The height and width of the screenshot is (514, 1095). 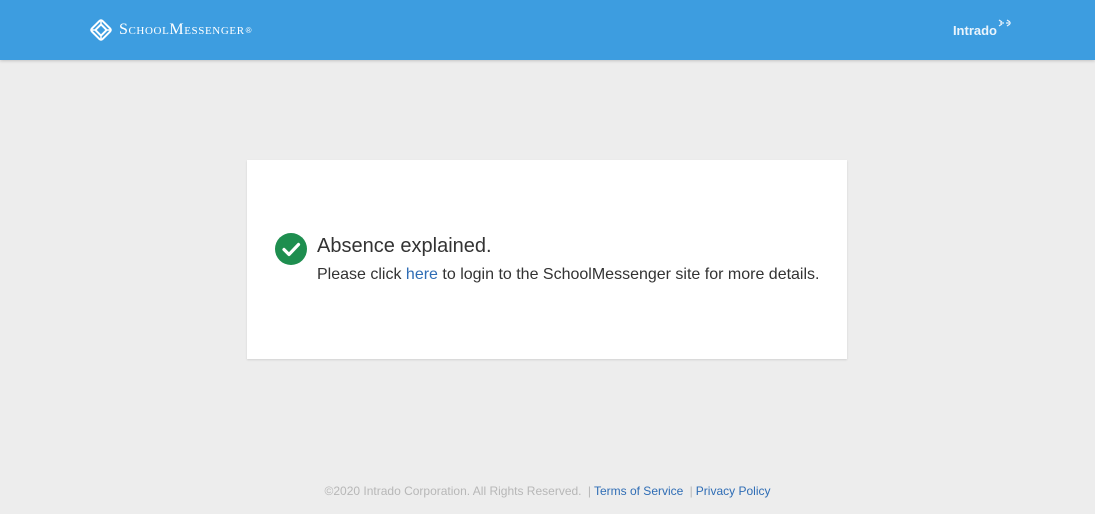 What do you see at coordinates (547, 30) in the screenshot?
I see `top-header: SchoolMessenger ® Intrado` at bounding box center [547, 30].